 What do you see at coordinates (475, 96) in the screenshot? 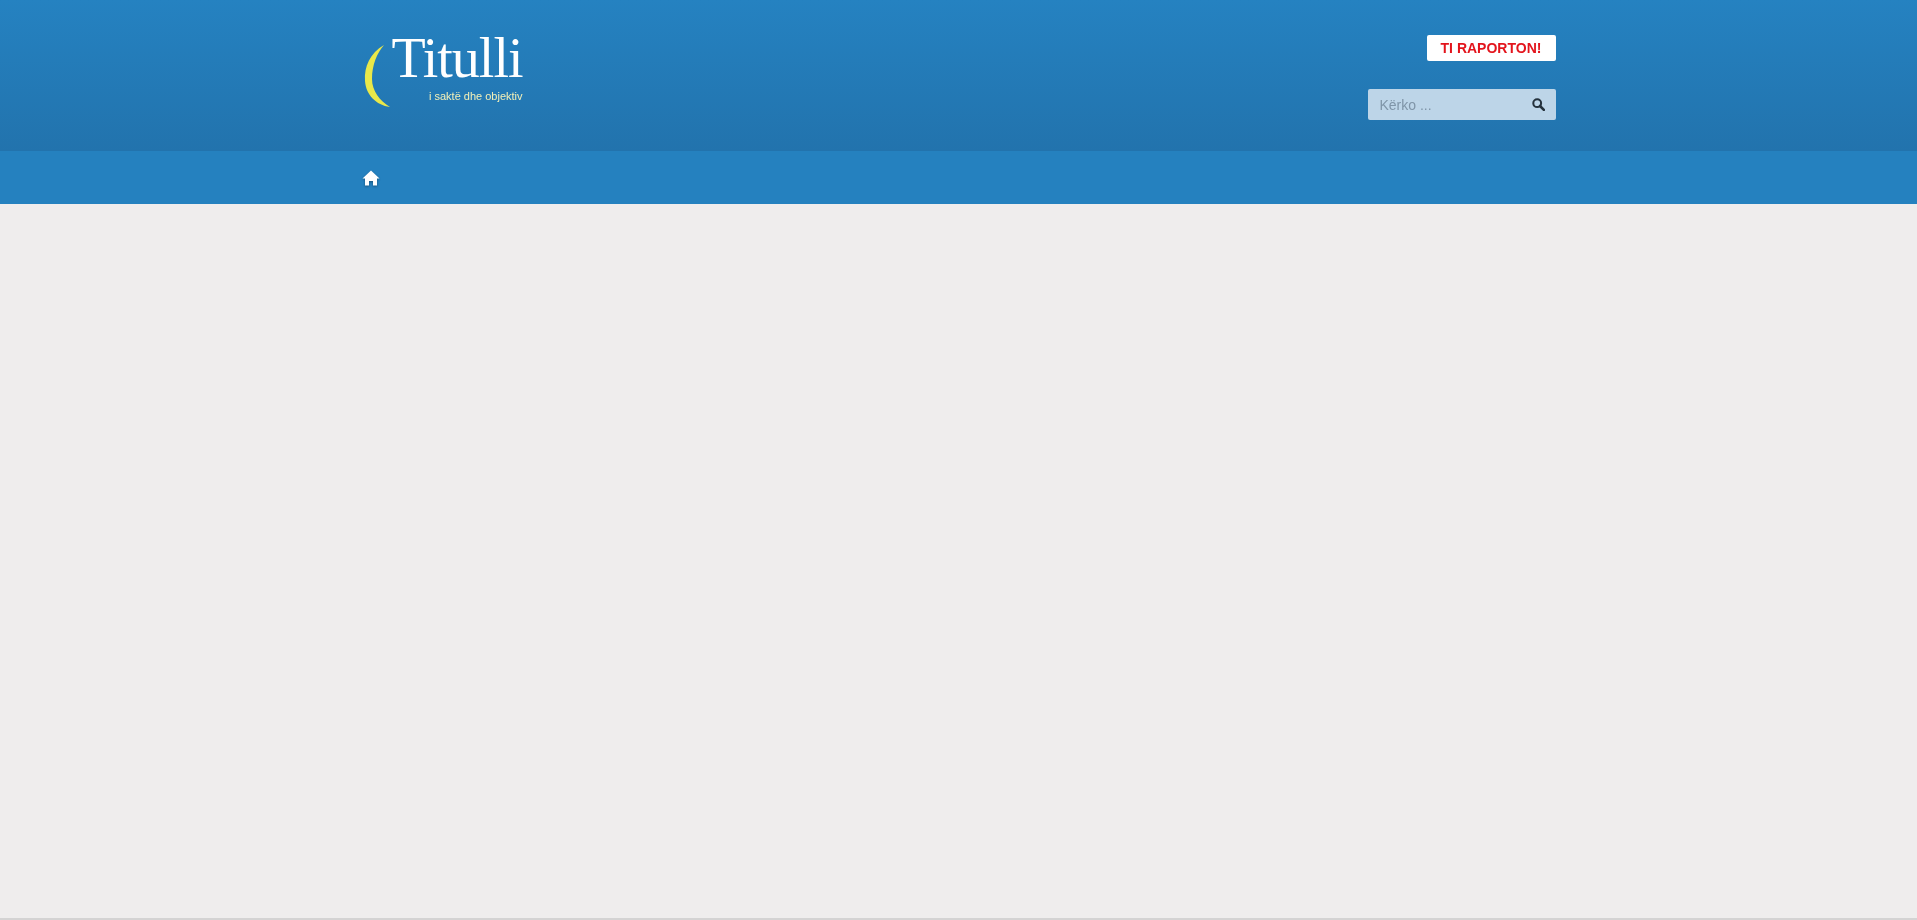
I see `site-tagline: i saktë dhe objektiv` at bounding box center [475, 96].